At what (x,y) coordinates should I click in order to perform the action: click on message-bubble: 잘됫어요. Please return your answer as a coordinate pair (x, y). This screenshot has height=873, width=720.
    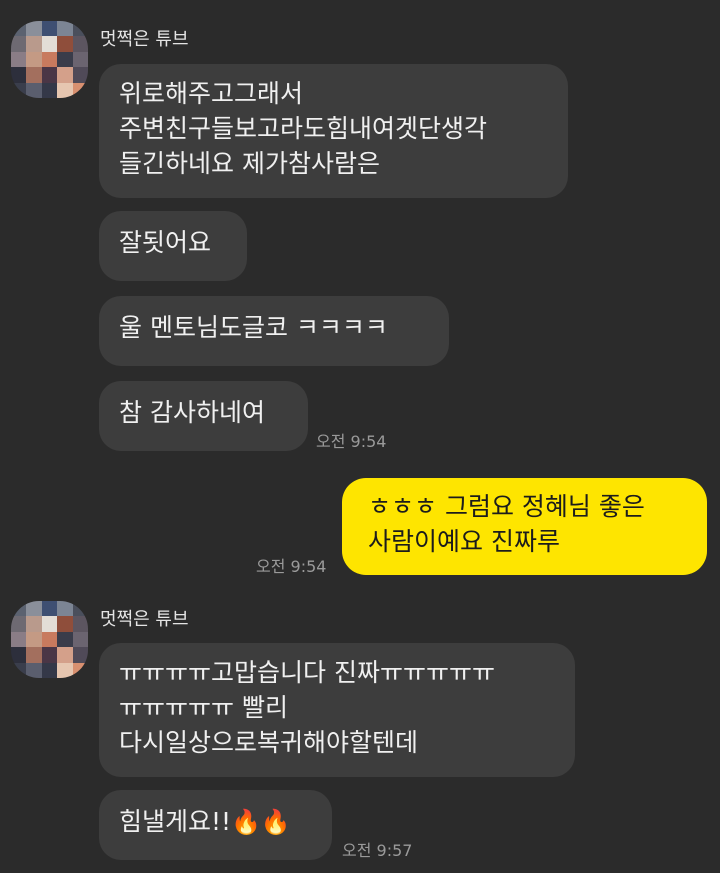
    Looking at the image, I should click on (173, 246).